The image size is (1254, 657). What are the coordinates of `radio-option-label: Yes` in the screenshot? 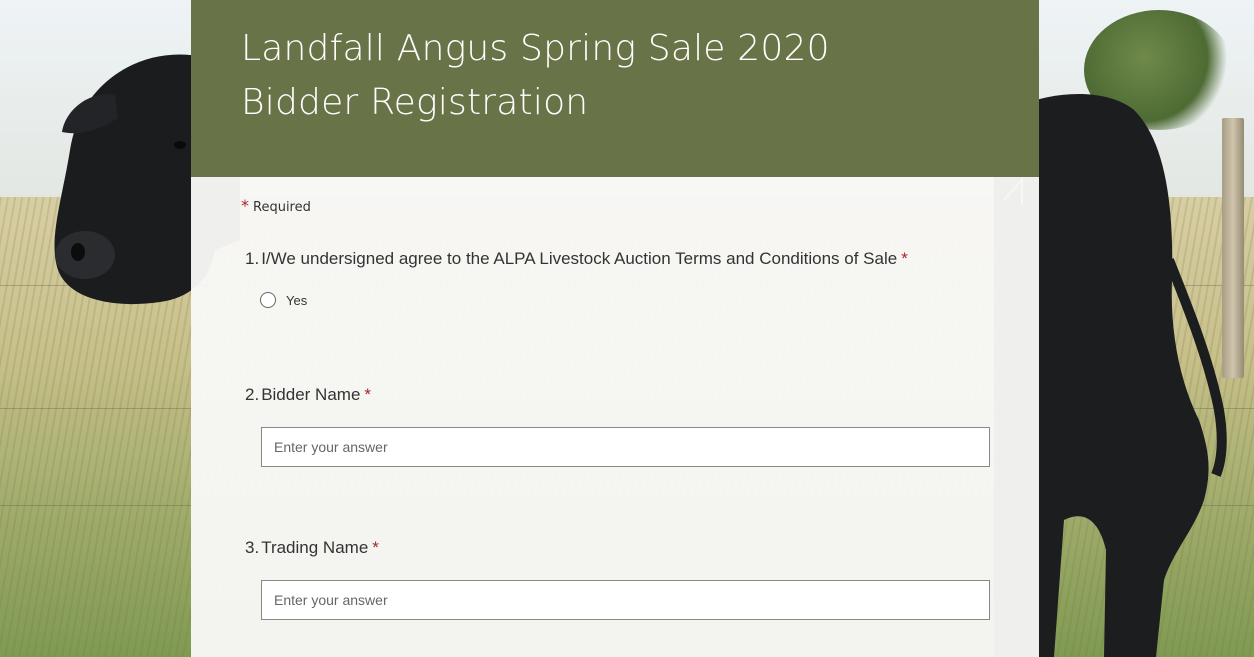 It's located at (297, 300).